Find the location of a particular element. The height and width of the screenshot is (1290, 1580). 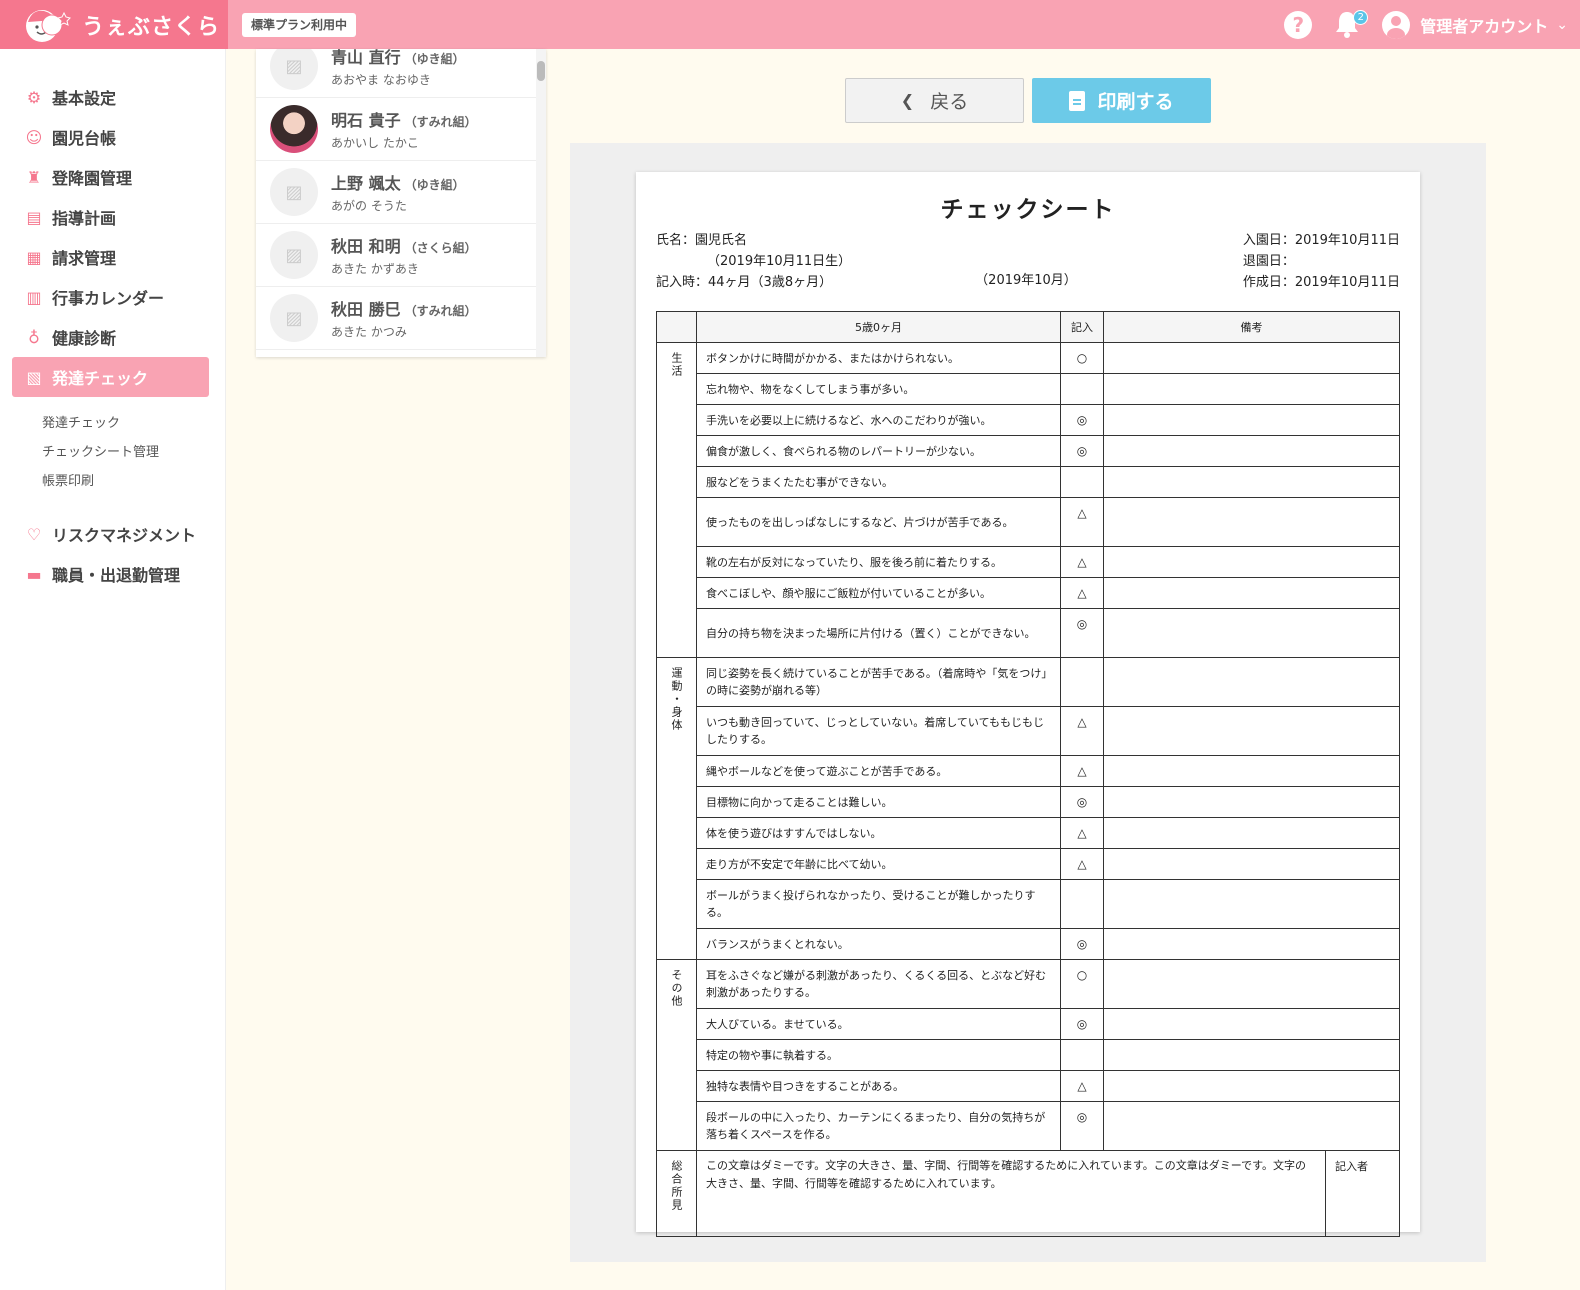

calculator-icon: ▦ is located at coordinates (34, 257).